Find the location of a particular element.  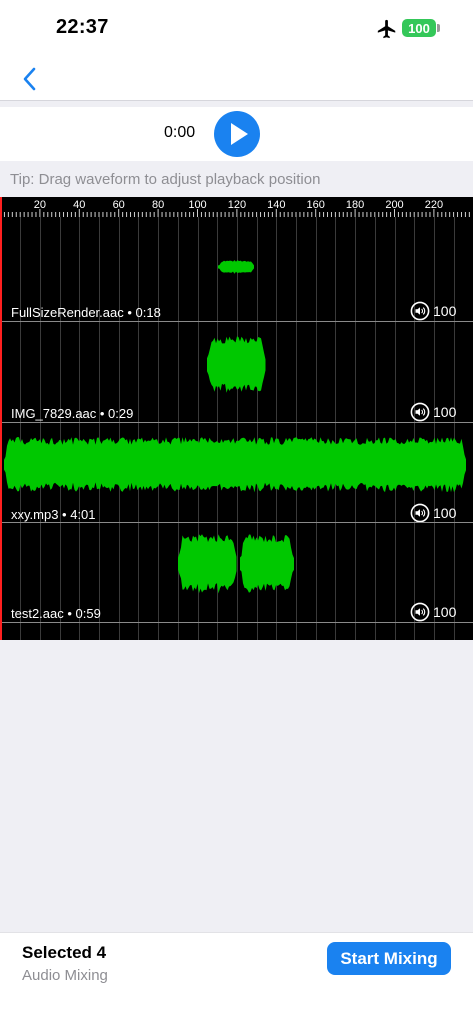

battery-tip is located at coordinates (438, 28).